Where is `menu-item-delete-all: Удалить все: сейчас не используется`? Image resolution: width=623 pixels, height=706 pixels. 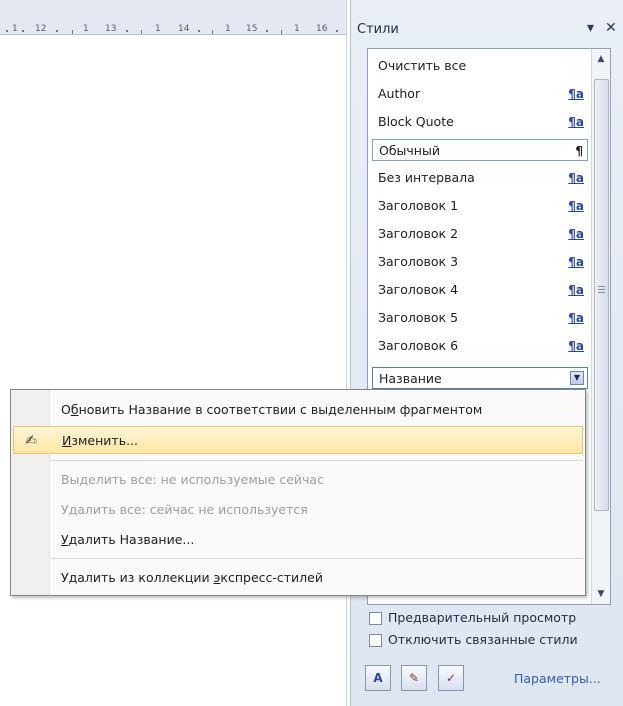
menu-item-delete-all: Удалить все: сейчас не используется is located at coordinates (184, 509).